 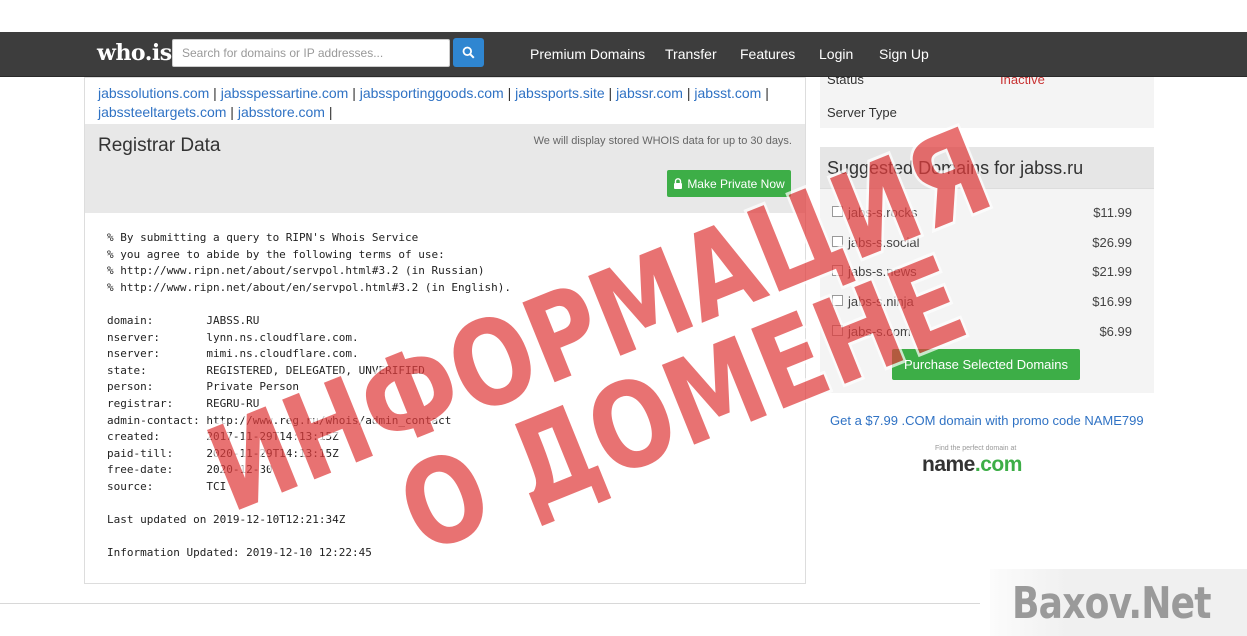 I want to click on suggested-price: $16.99, so click(x=1112, y=301).